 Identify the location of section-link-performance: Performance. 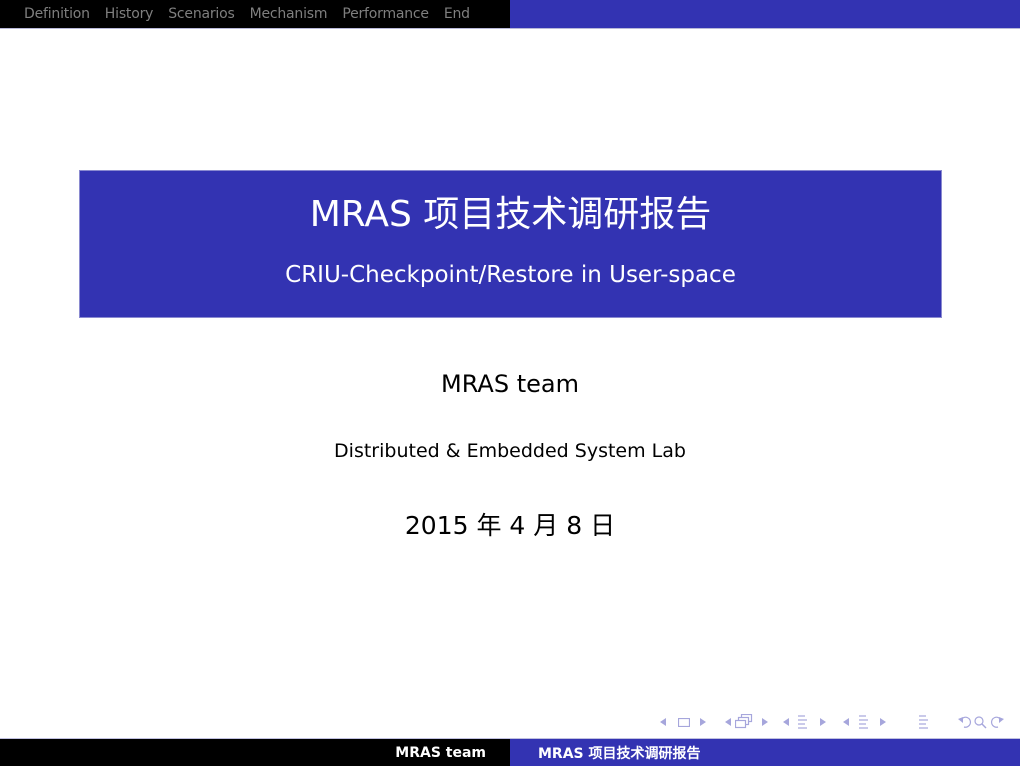
(385, 14).